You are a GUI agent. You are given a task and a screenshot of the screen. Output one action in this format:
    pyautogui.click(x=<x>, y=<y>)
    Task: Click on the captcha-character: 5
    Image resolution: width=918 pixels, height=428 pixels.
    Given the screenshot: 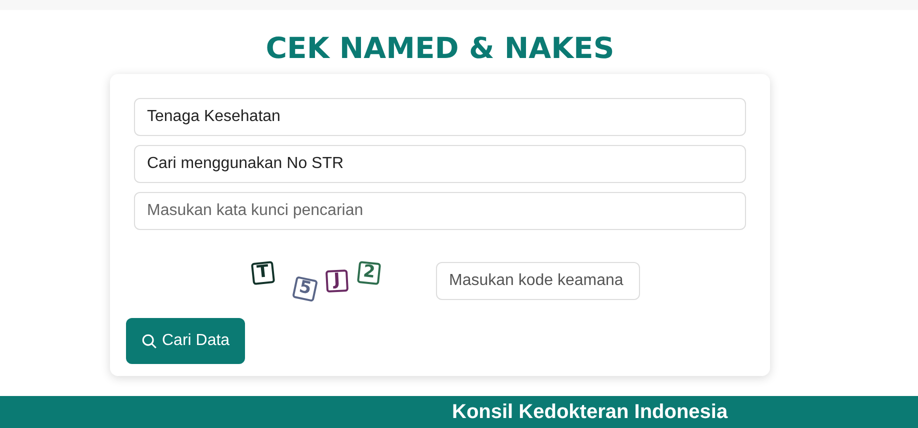 What is the action you would take?
    pyautogui.click(x=305, y=289)
    